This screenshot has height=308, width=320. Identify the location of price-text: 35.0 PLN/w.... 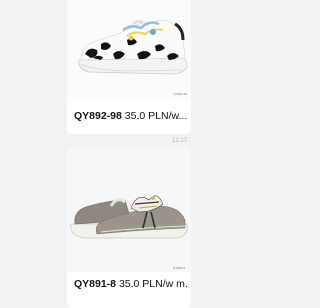
(156, 116).